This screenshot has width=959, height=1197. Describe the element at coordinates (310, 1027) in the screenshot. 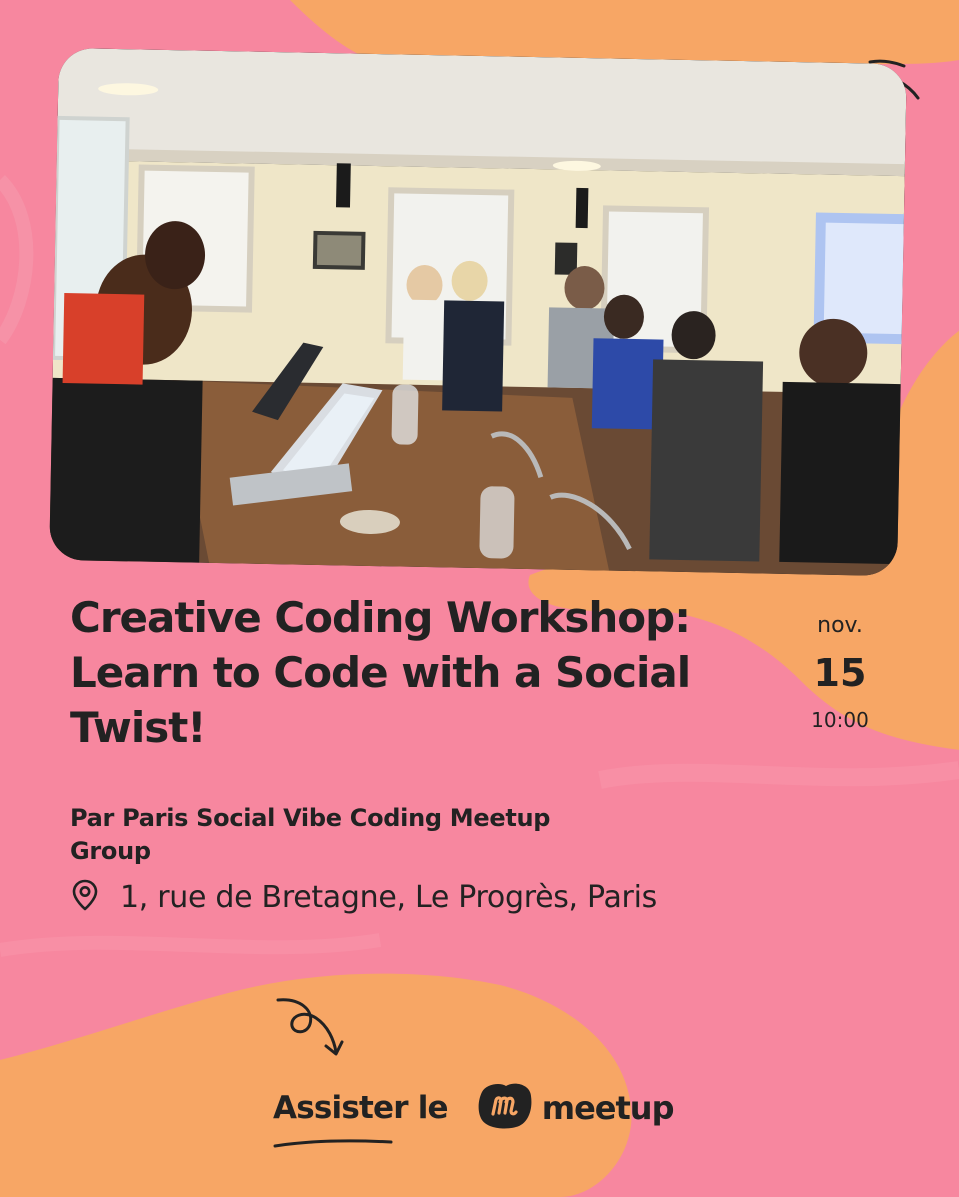

I see `curly-arrow-icon` at that location.